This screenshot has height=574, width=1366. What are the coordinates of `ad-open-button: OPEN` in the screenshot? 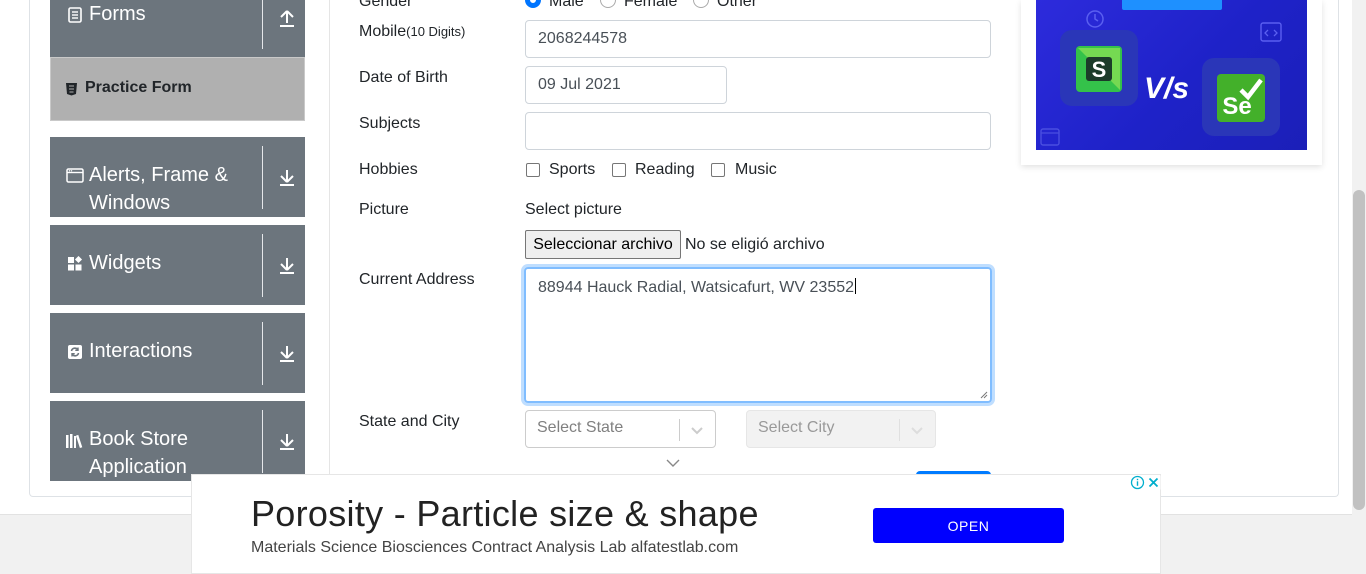 It's located at (968, 525).